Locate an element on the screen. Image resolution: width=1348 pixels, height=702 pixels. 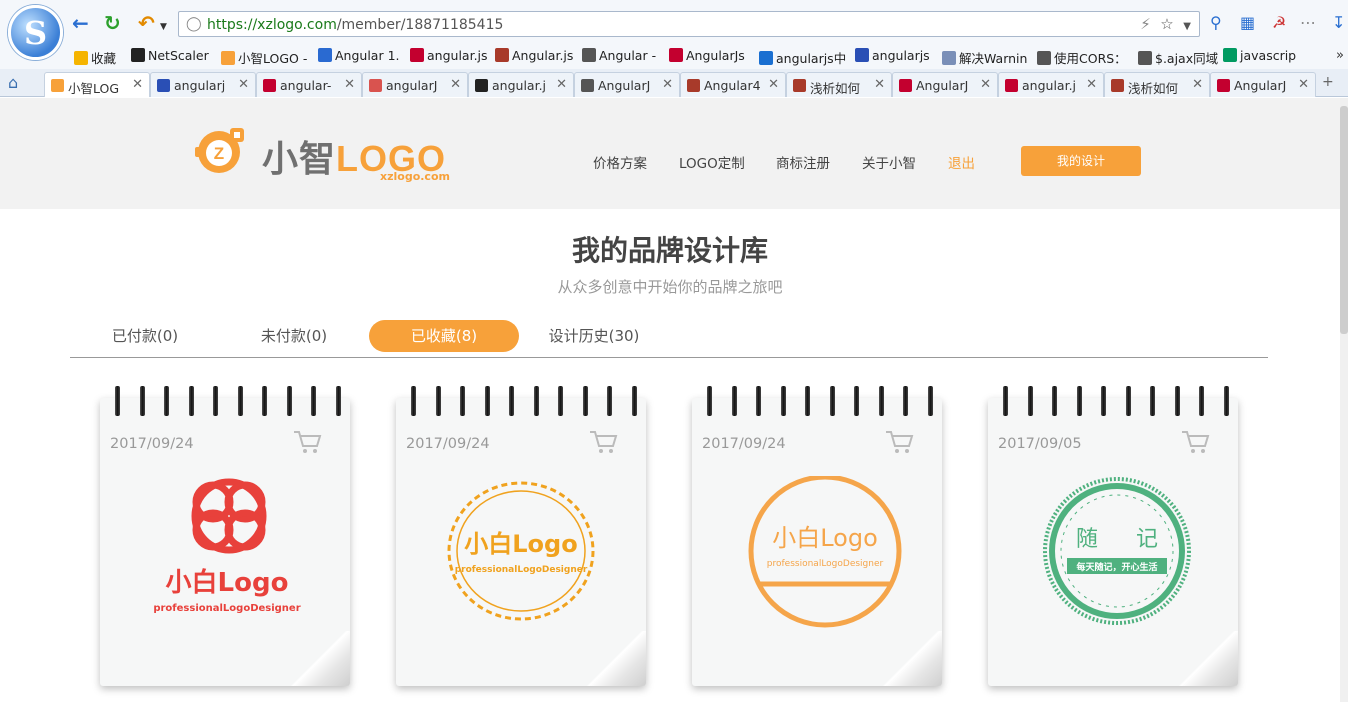
undo-dropdown-icon: ▼ is located at coordinates (163, 27).